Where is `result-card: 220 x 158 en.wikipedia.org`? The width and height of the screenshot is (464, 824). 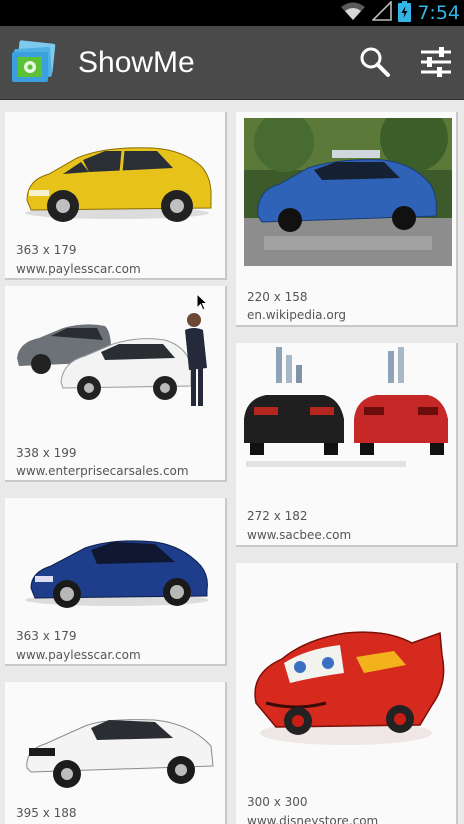 result-card: 220 x 158 en.wikipedia.org is located at coordinates (347, 219).